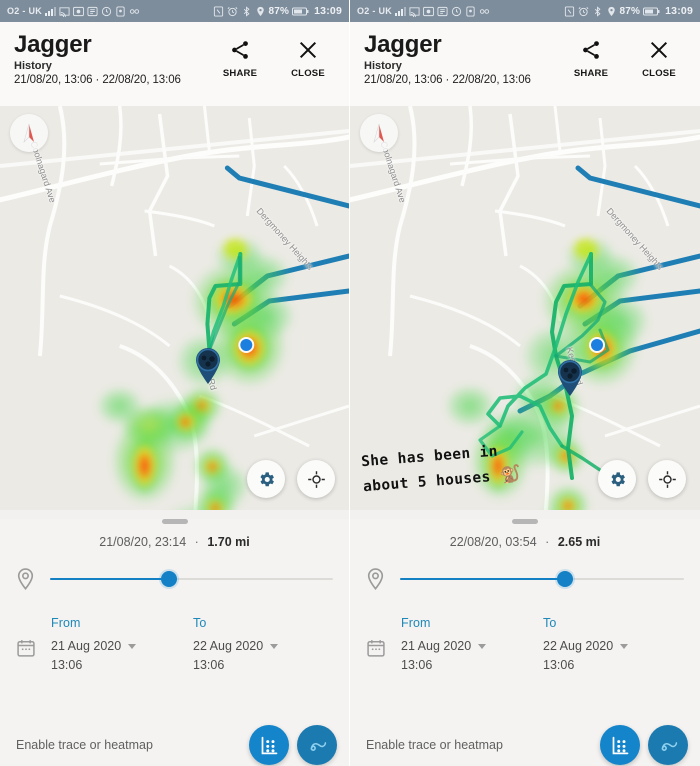 Image resolution: width=700 pixels, height=766 pixels. Describe the element at coordinates (25, 579) in the screenshot. I see `map-pin-icon` at that location.